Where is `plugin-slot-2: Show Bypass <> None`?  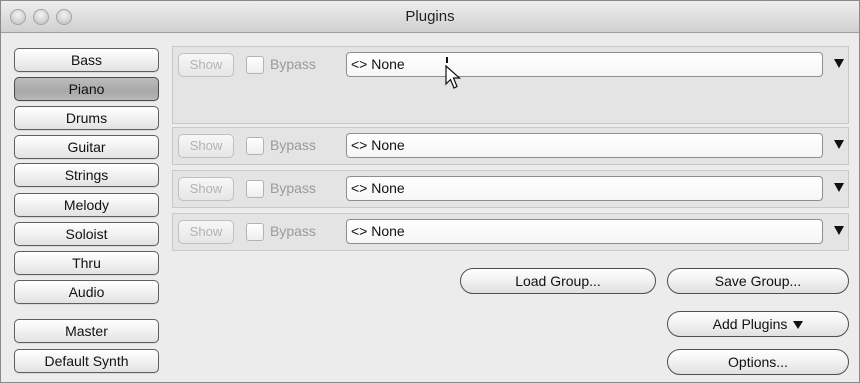 plugin-slot-2: Show Bypass <> None is located at coordinates (510, 146).